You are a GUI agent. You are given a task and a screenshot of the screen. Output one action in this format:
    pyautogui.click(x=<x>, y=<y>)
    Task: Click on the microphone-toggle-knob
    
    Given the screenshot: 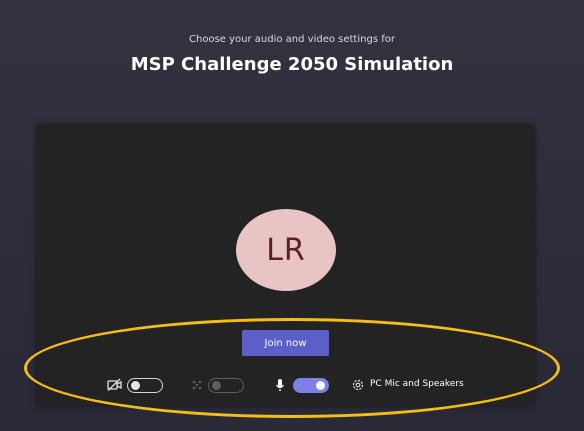 What is the action you would take?
    pyautogui.click(x=320, y=385)
    